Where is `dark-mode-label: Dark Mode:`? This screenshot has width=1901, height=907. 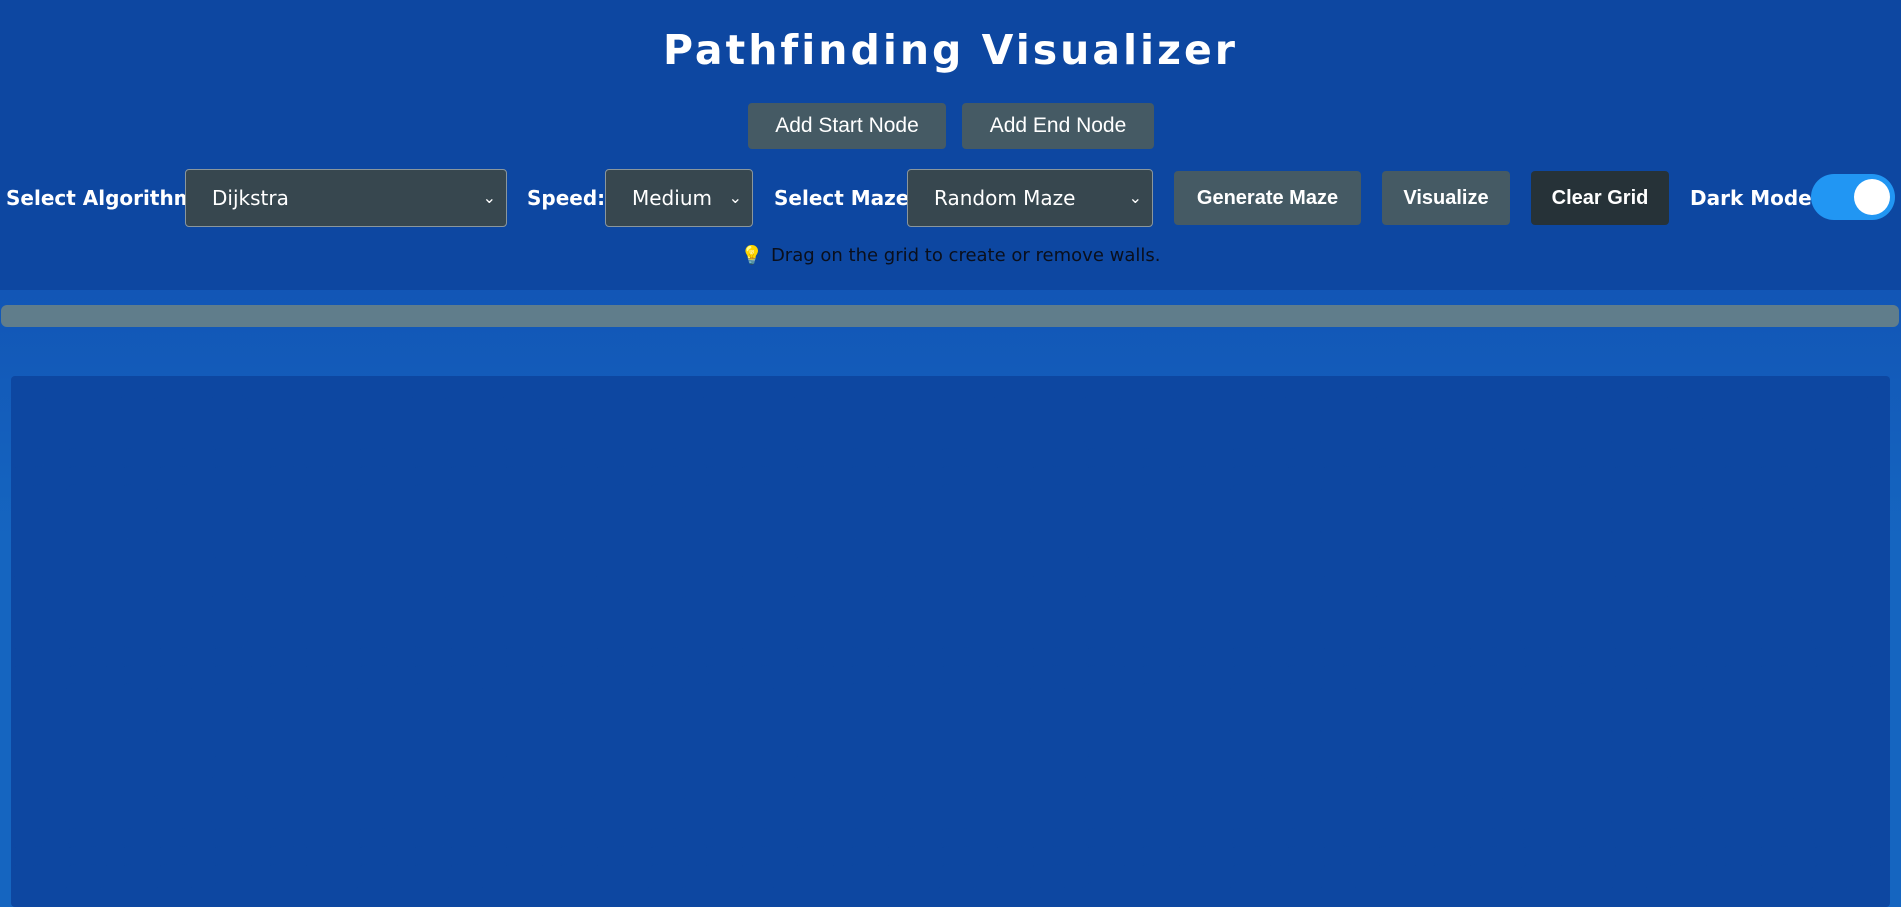 dark-mode-label: Dark Mode: is located at coordinates (1755, 198).